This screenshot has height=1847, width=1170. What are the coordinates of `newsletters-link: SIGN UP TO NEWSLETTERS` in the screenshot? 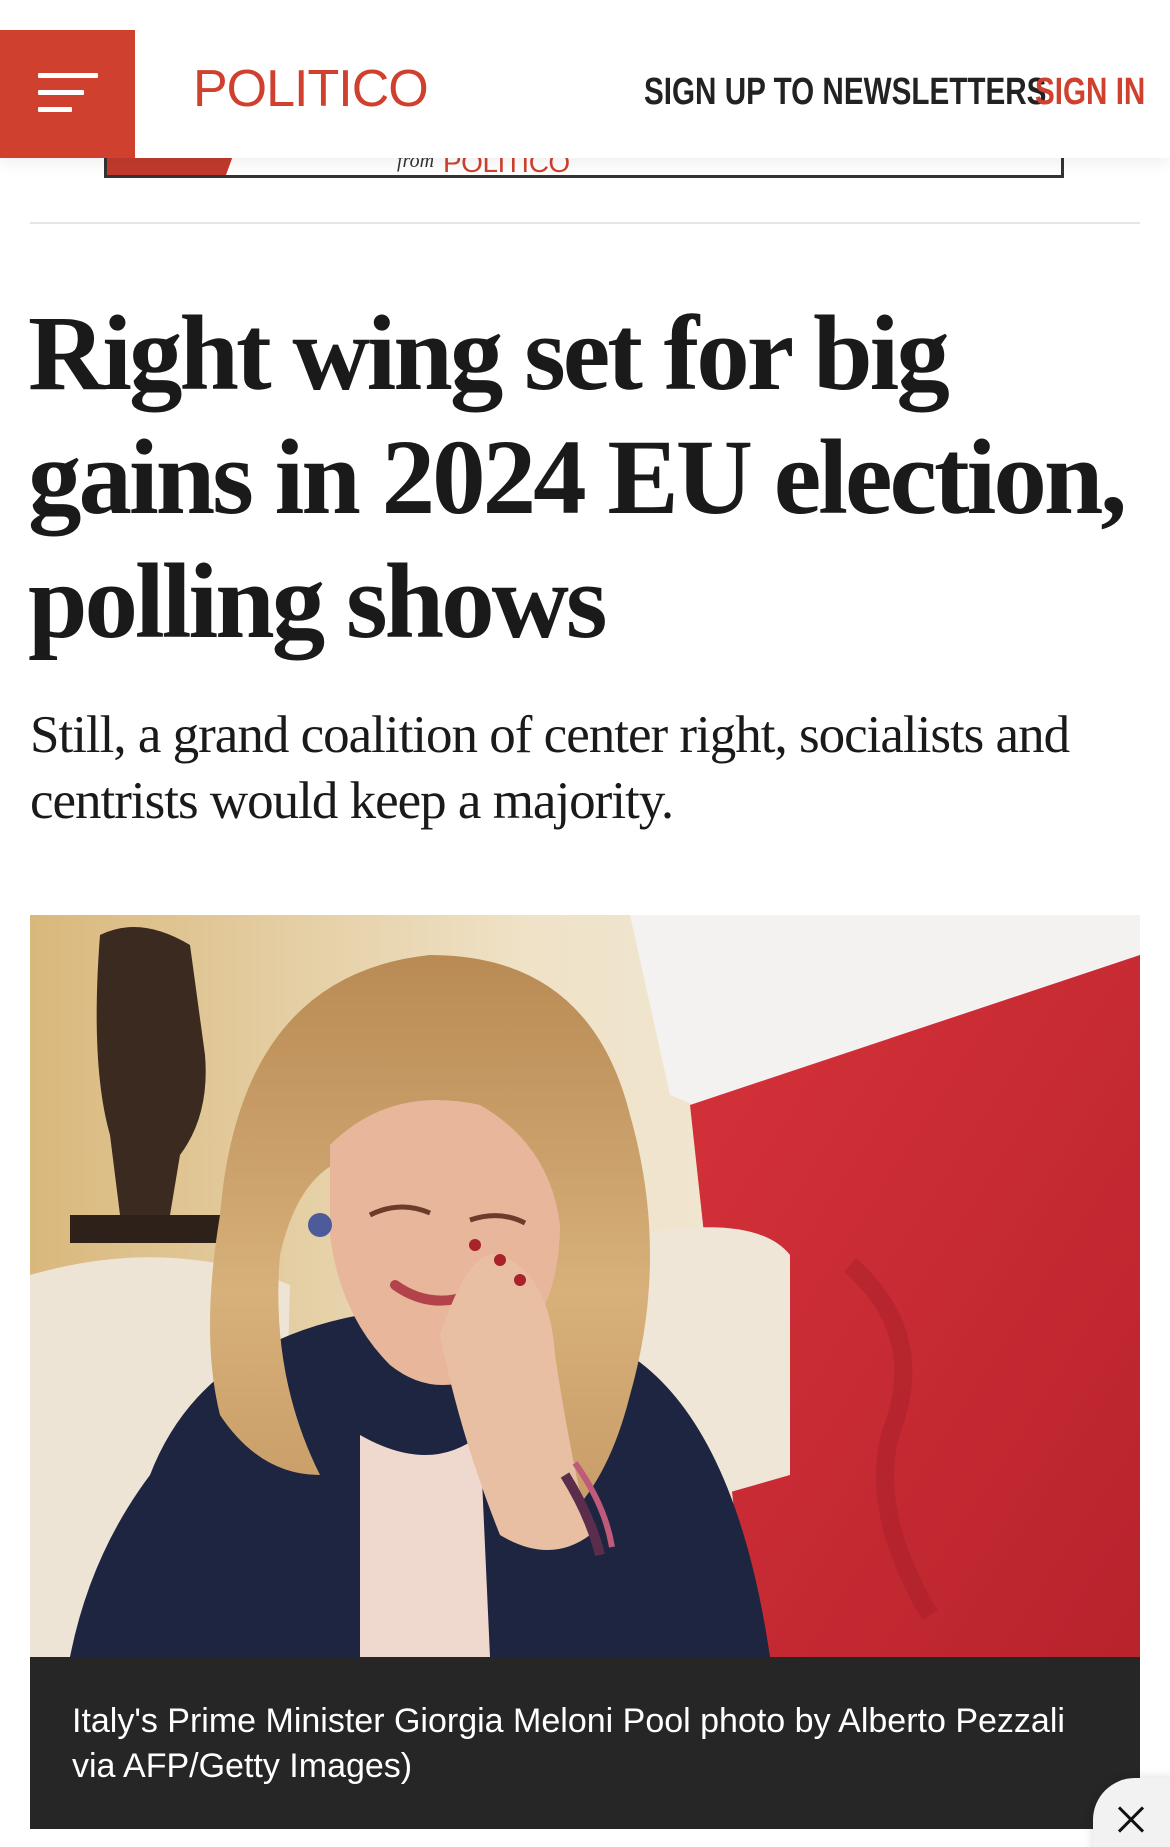 It's located at (845, 92).